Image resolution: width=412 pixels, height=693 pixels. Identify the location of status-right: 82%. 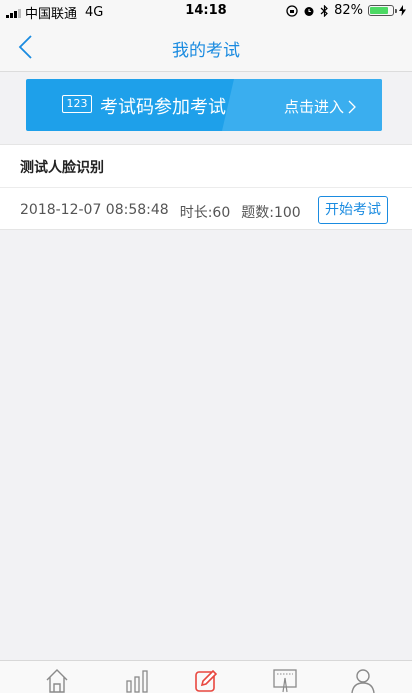
(346, 10).